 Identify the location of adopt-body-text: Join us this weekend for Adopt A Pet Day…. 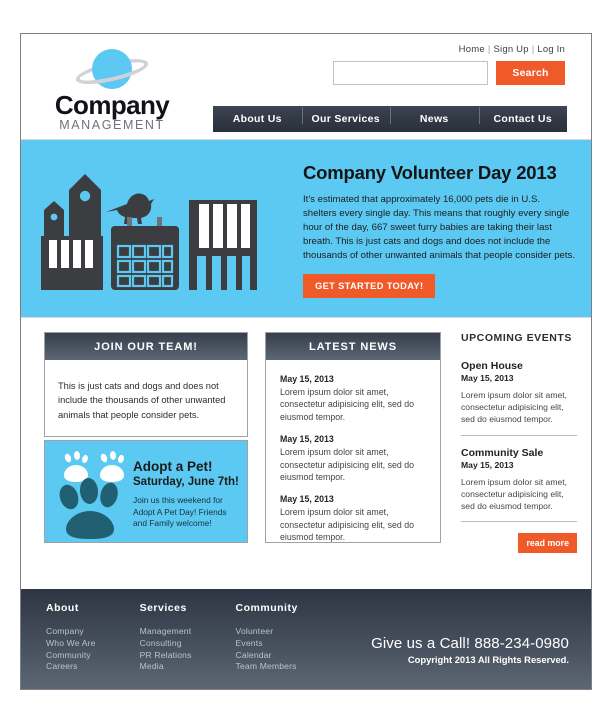
(180, 512).